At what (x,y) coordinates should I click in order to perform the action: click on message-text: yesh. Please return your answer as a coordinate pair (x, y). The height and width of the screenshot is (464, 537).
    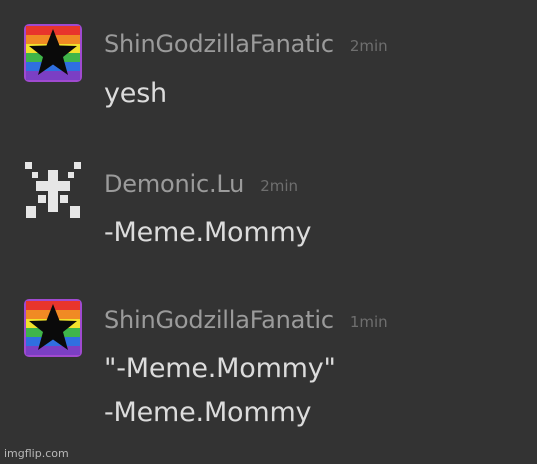
    Looking at the image, I should click on (135, 93).